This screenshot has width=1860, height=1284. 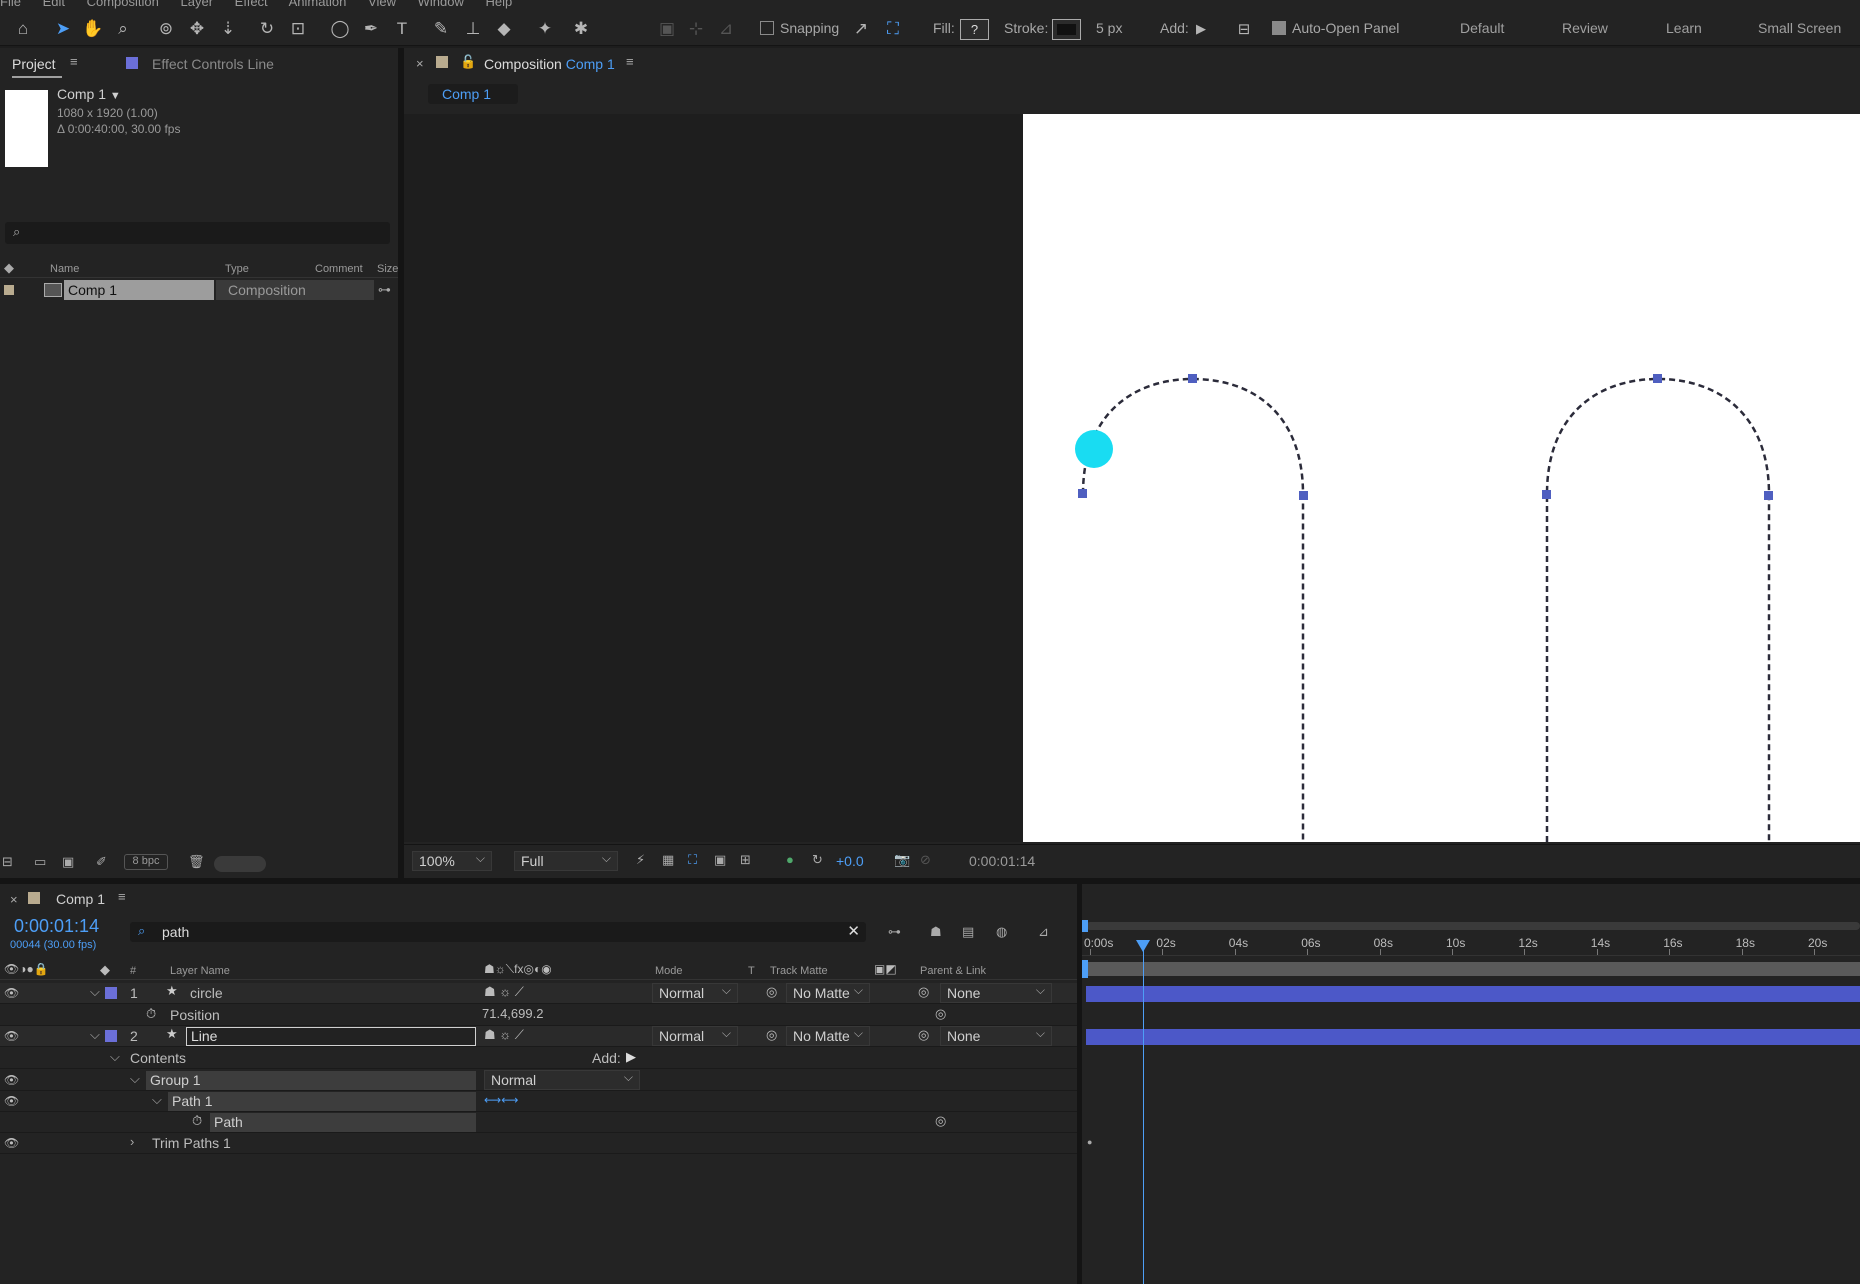 I want to click on label-column-icon: ◆, so click(x=105, y=970).